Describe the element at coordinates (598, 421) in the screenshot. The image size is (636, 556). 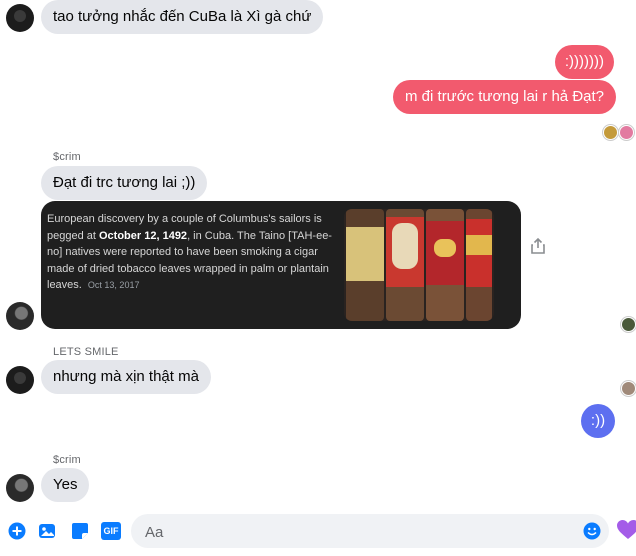
I see `message-bubble-outgoing: :))` at that location.